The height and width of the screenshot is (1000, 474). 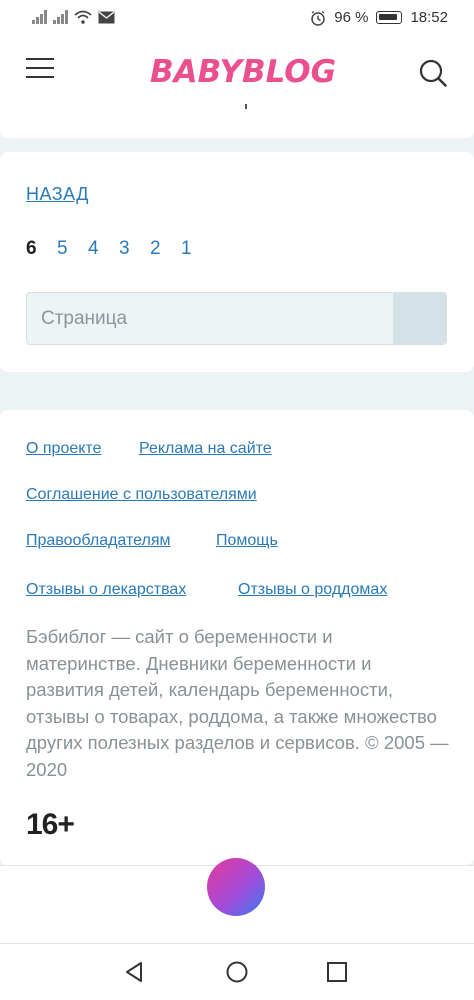 What do you see at coordinates (337, 972) in the screenshot?
I see `recents-square-icon` at bounding box center [337, 972].